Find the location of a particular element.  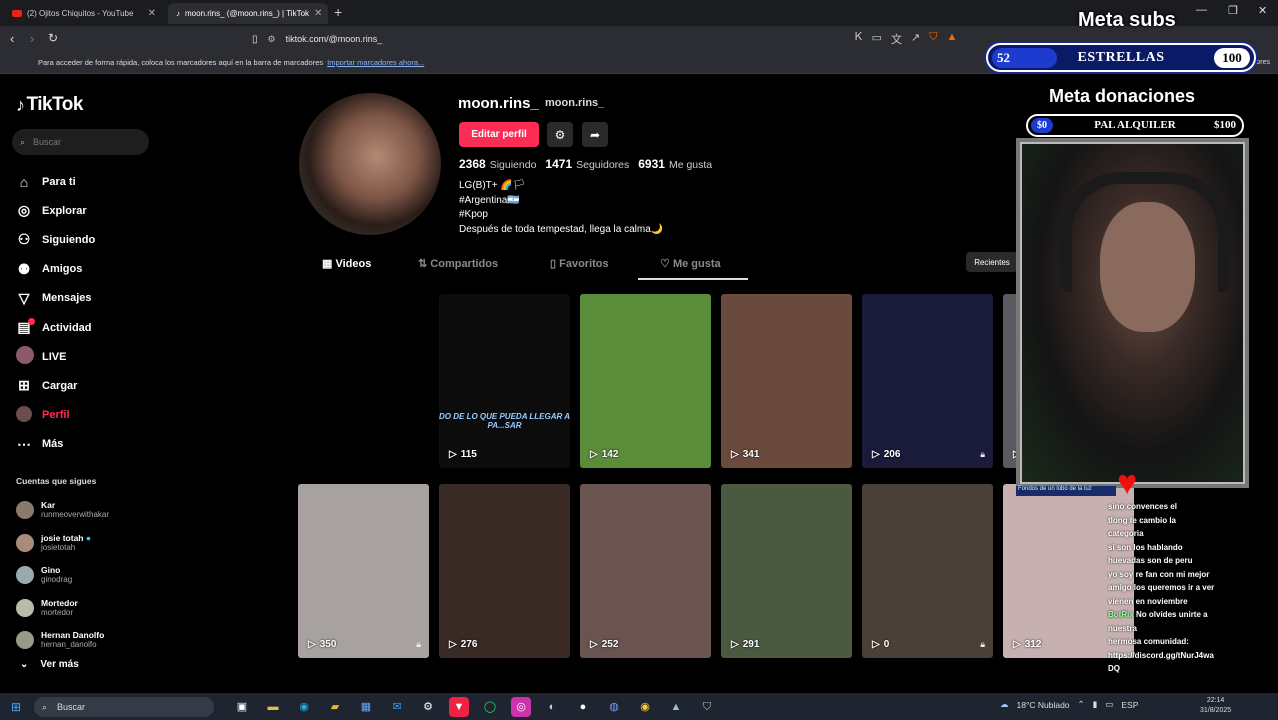

video-thumbnail: ▷ 291 is located at coordinates (786, 571).